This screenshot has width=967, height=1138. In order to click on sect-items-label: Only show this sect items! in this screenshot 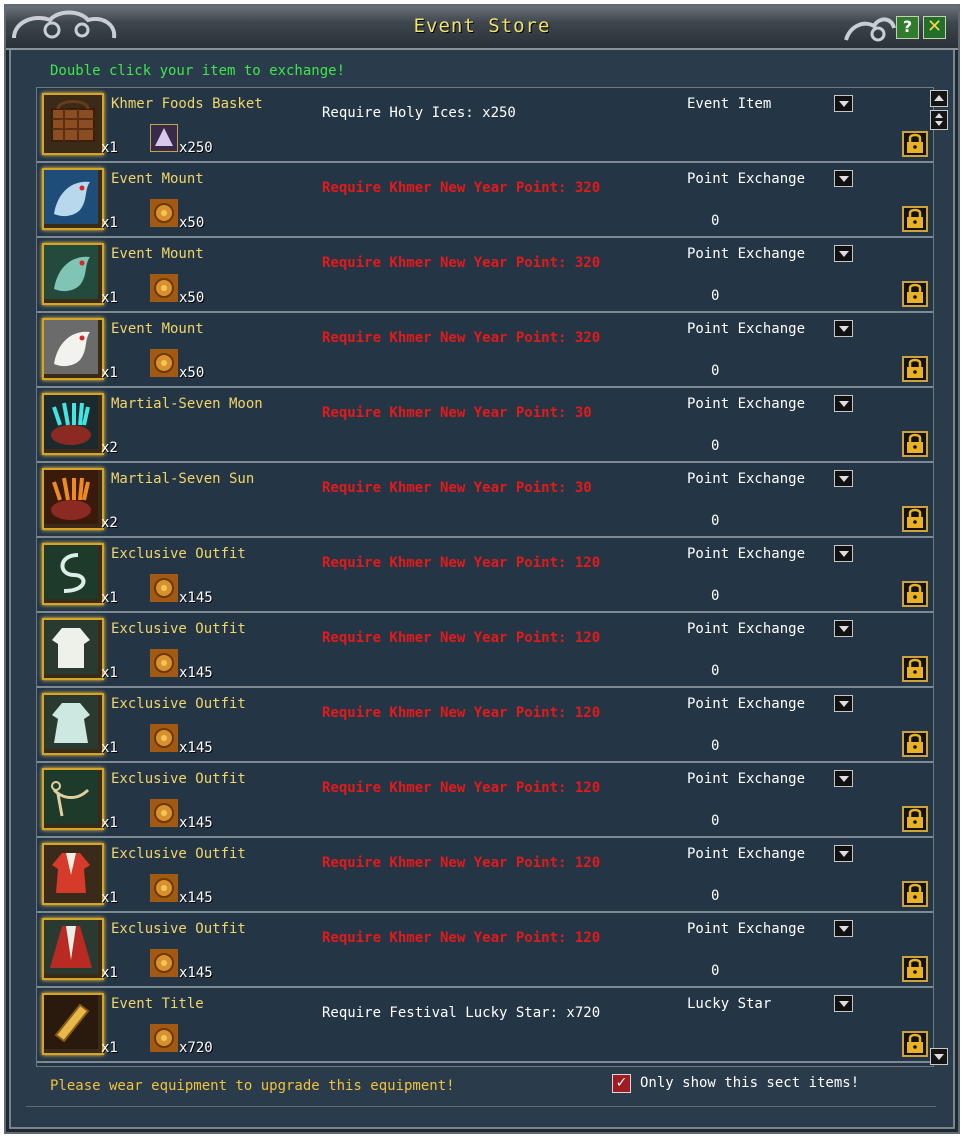, I will do `click(749, 1083)`.